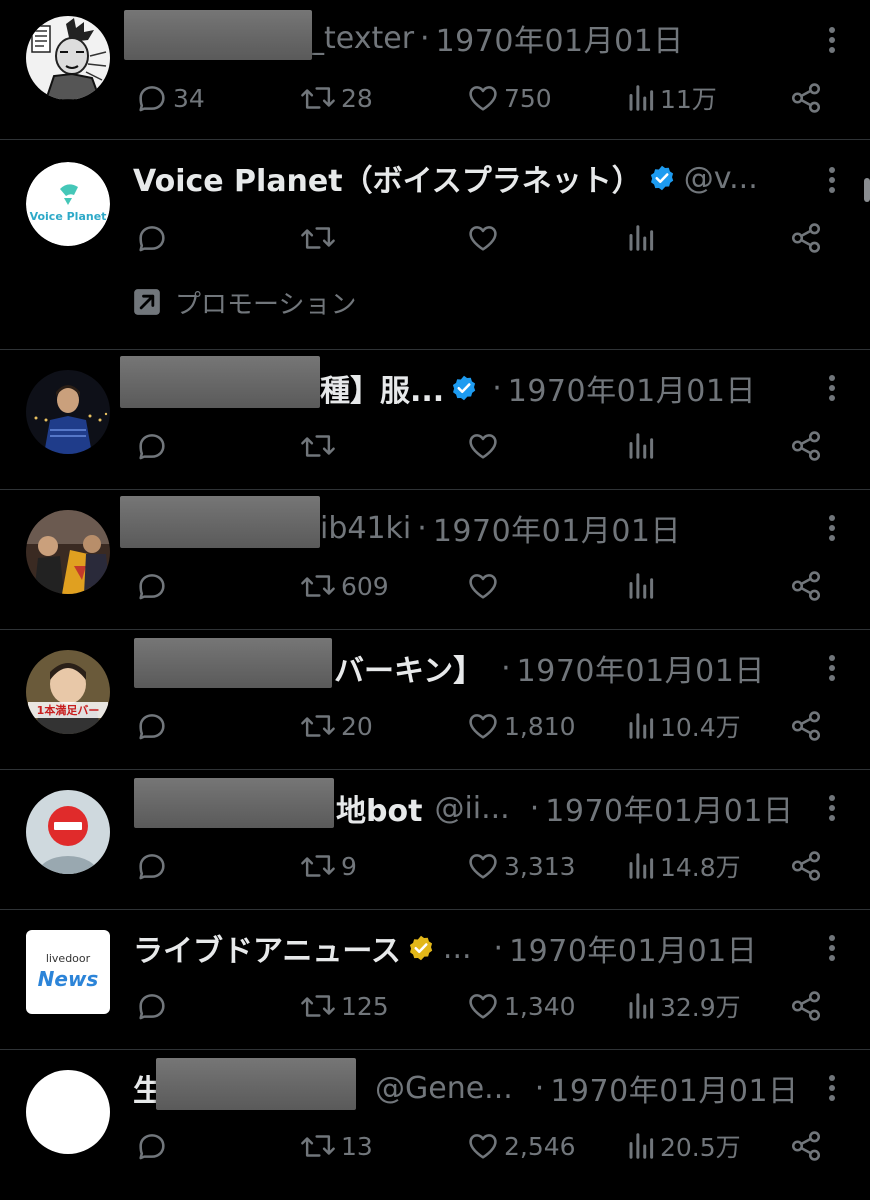 Image resolution: width=870 pixels, height=1200 pixels. Describe the element at coordinates (521, 1006) in the screenshot. I see `like-button: 1,340` at that location.